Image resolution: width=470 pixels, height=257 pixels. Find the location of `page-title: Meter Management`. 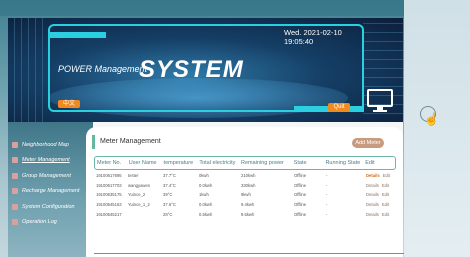

page-title: Meter Management is located at coordinates (130, 141).